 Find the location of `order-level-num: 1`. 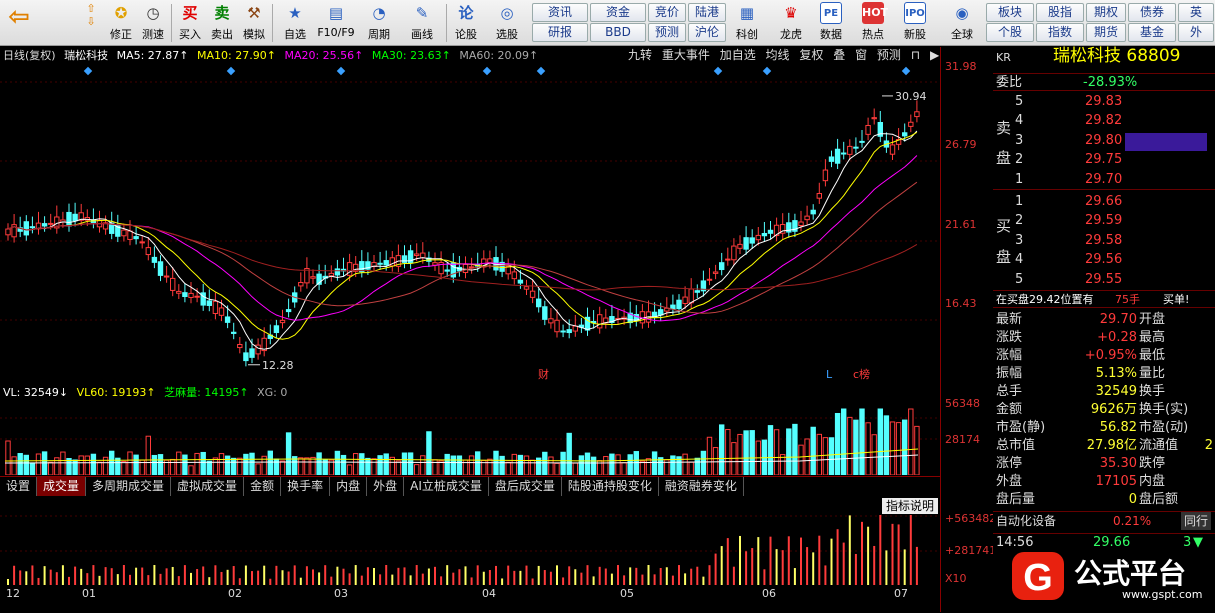

order-level-num: 1 is located at coordinates (1019, 179).